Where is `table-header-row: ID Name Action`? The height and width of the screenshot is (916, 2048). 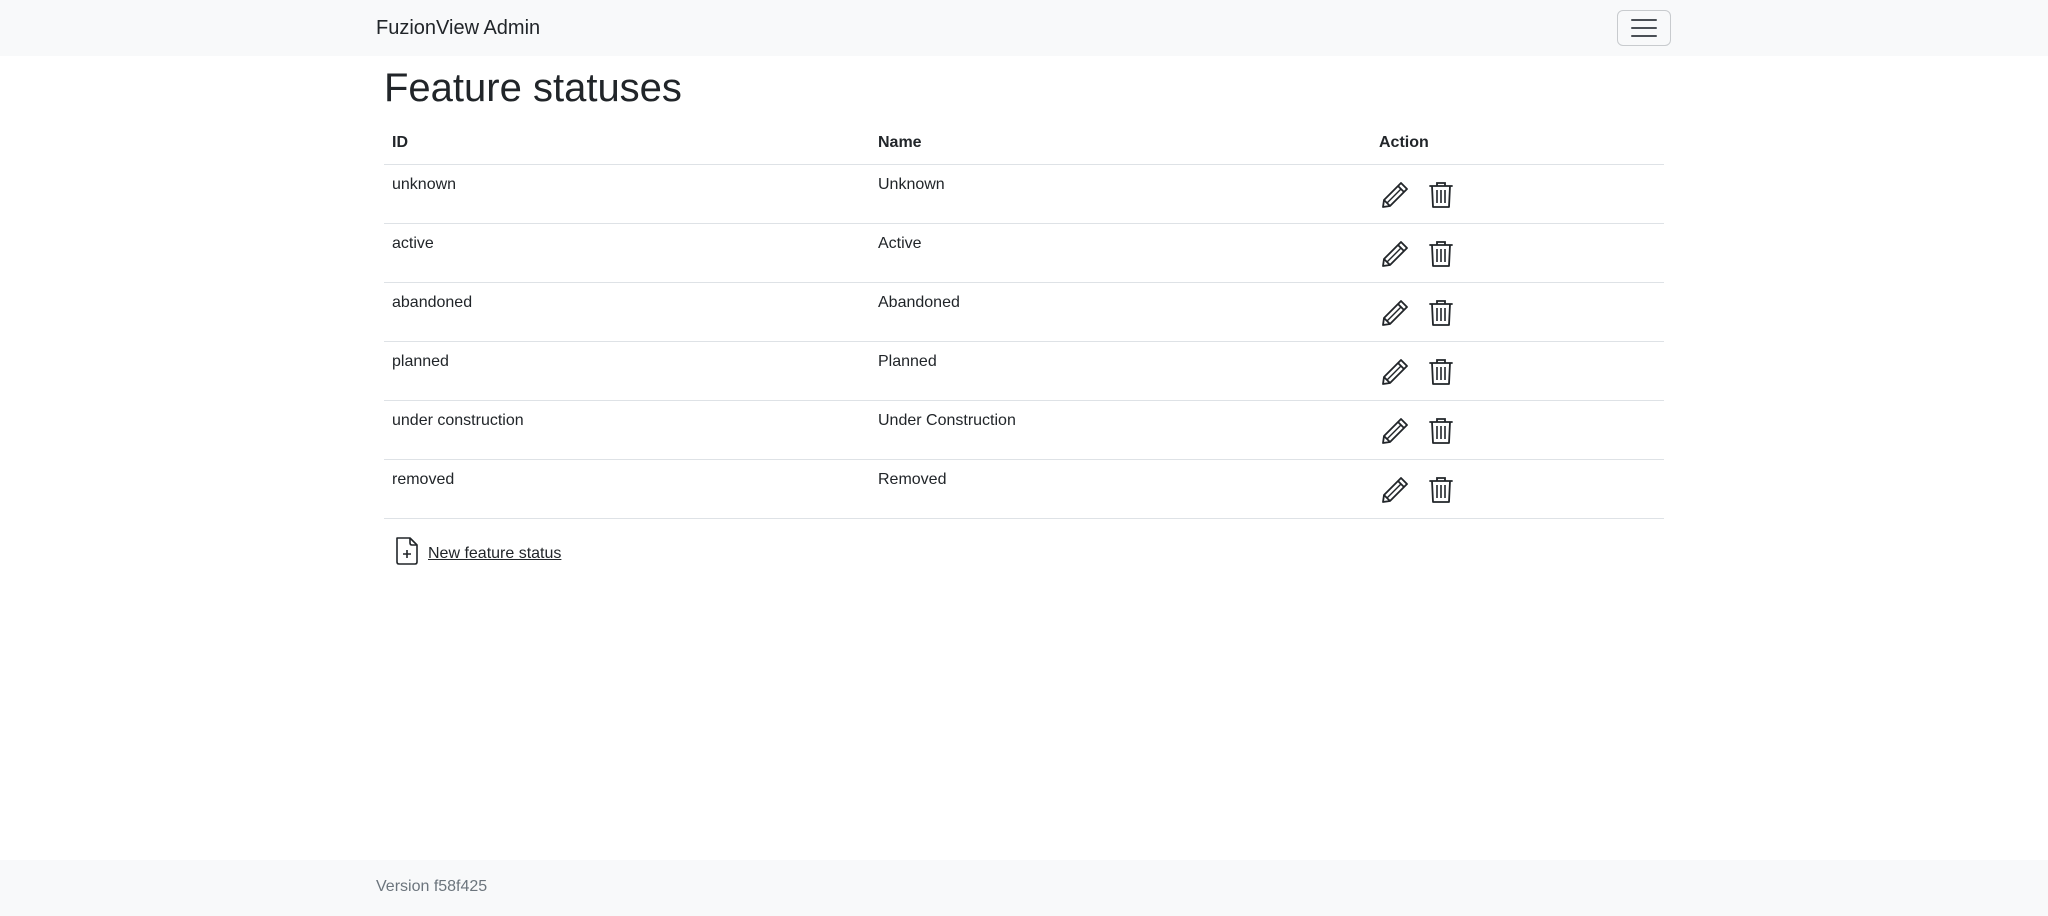
table-header-row: ID Name Action is located at coordinates (1024, 143).